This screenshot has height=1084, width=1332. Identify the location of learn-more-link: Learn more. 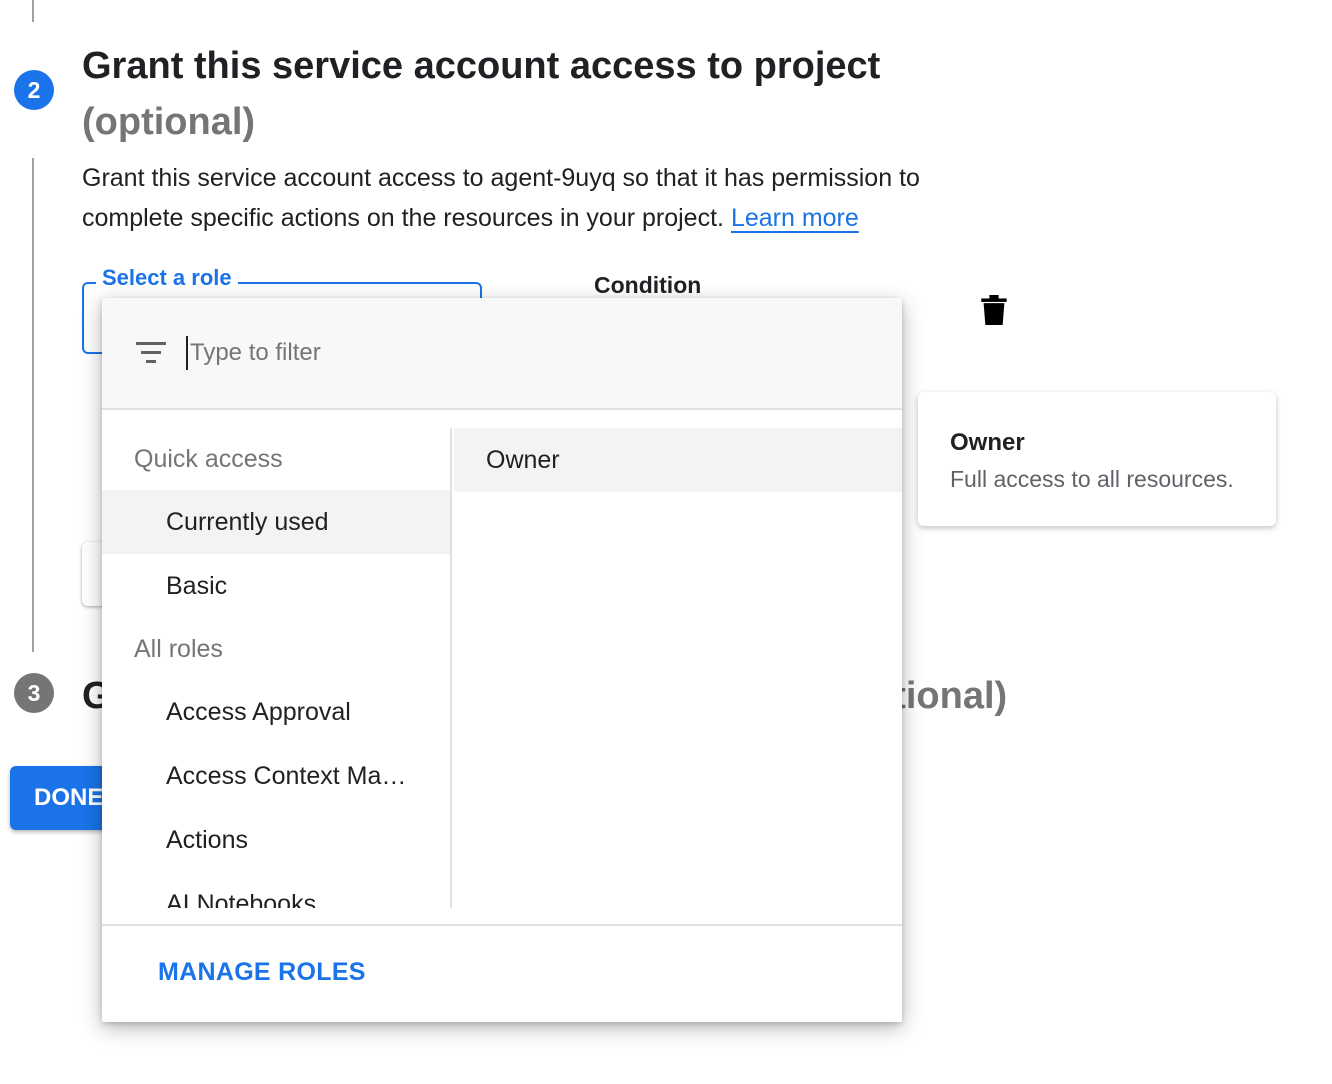
(795, 218).